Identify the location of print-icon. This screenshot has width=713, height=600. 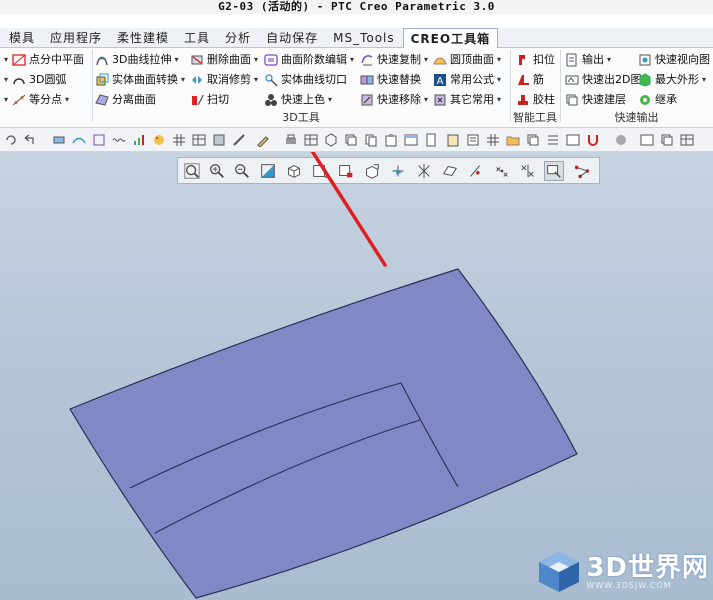
(291, 140).